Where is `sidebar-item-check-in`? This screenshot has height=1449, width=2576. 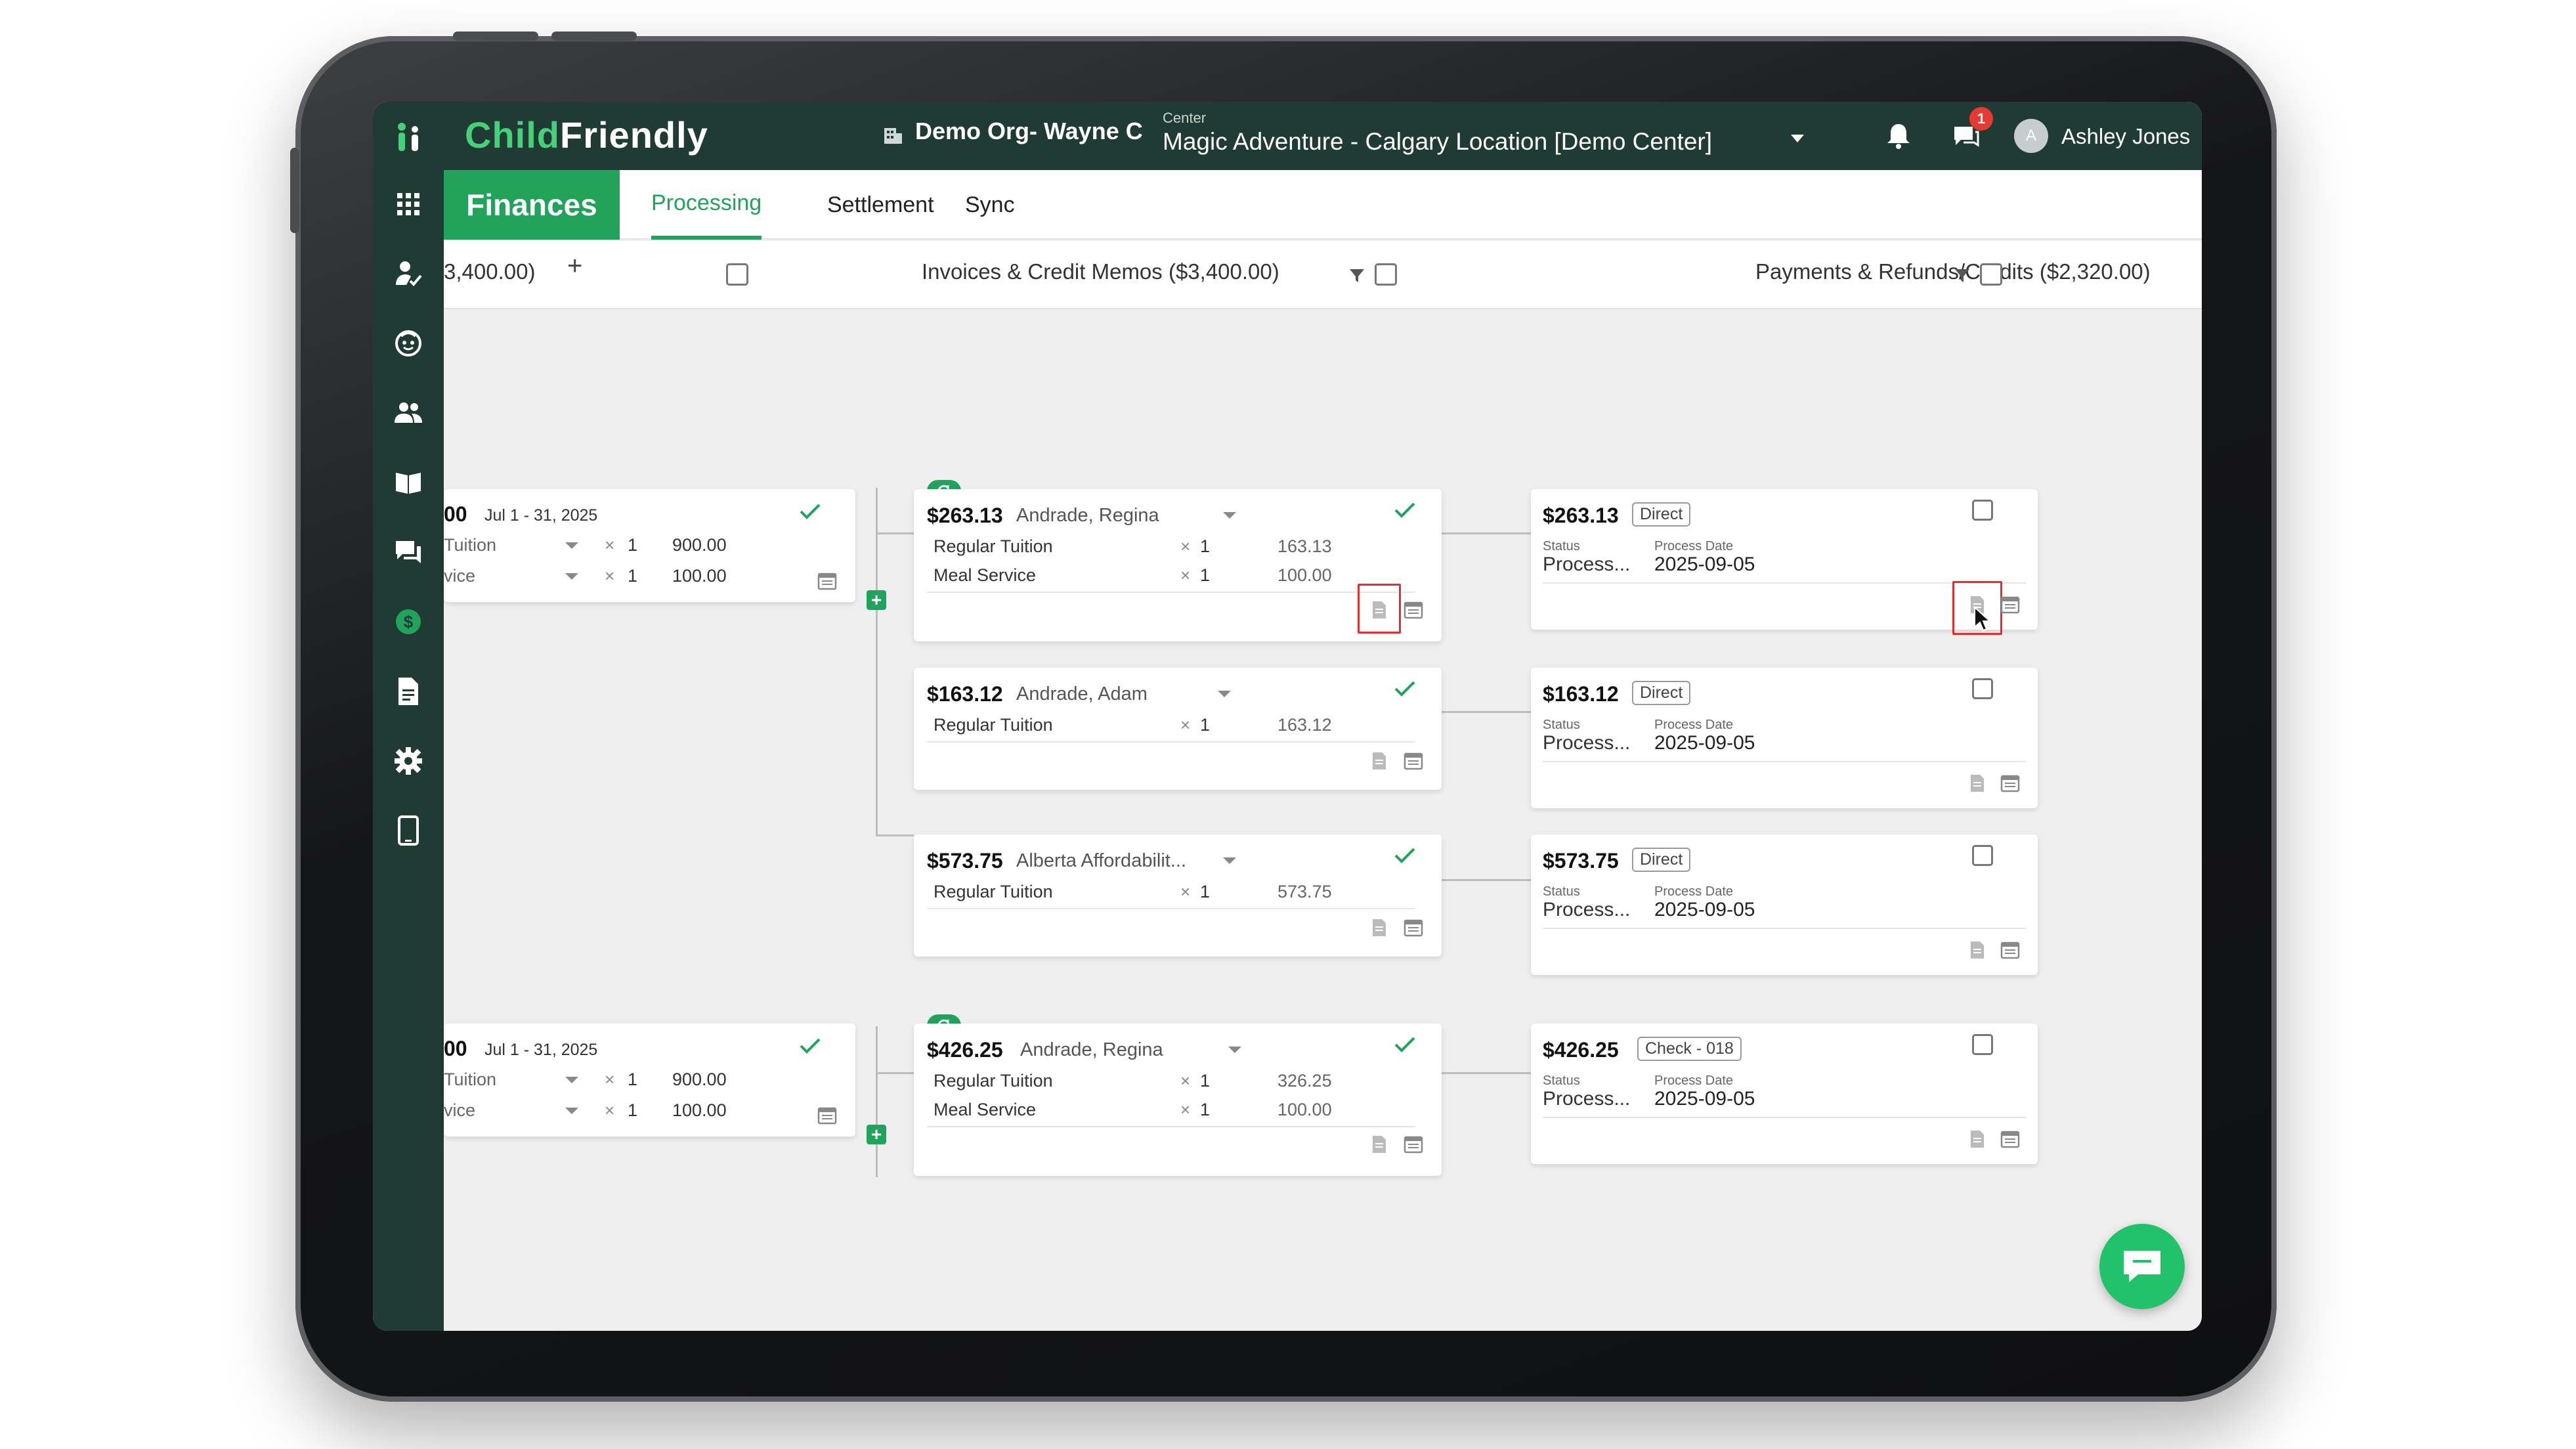
sidebar-item-check-in is located at coordinates (408, 274).